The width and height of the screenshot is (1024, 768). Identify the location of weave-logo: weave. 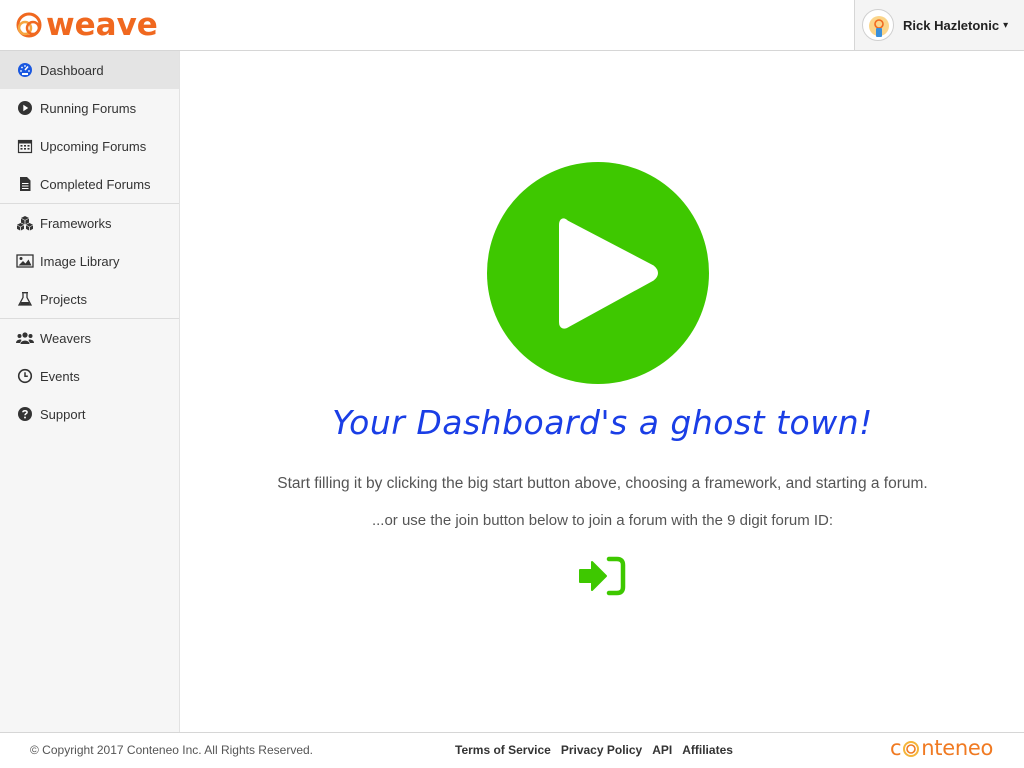
(86, 25).